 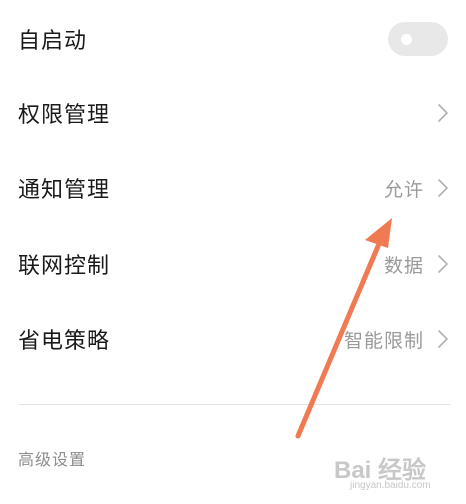 I want to click on row-right: 允许, so click(x=417, y=188).